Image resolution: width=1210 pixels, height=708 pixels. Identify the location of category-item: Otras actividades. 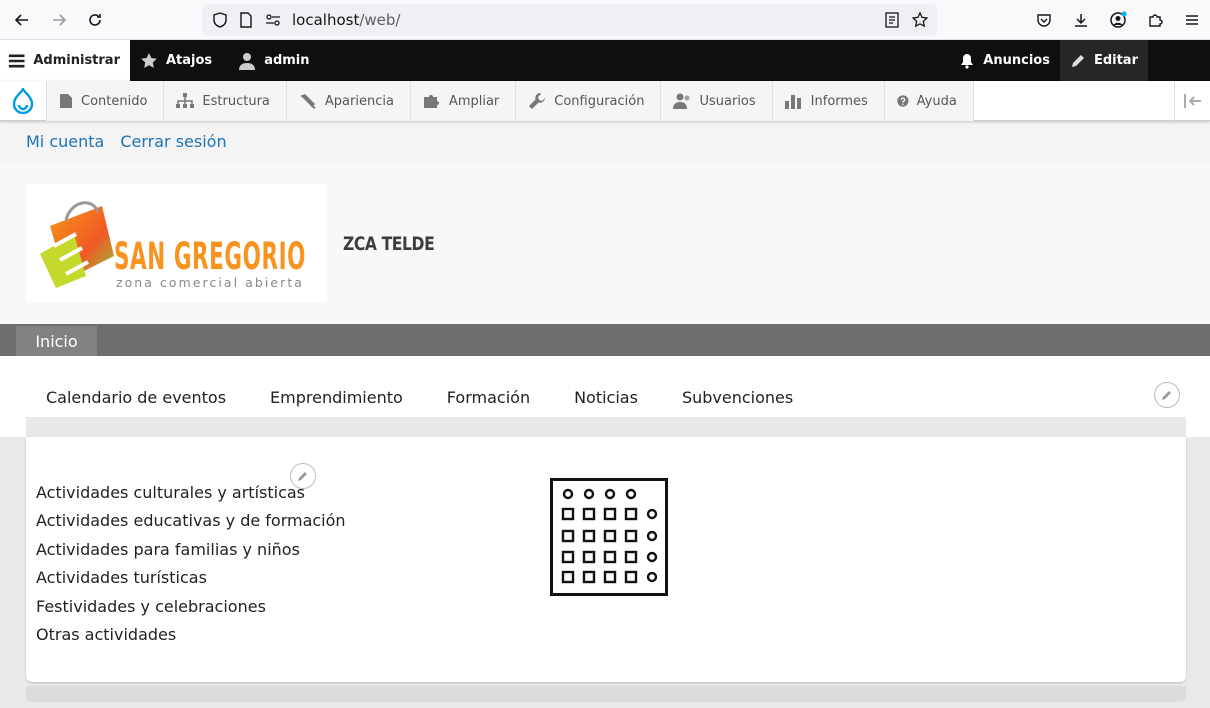
(191, 635).